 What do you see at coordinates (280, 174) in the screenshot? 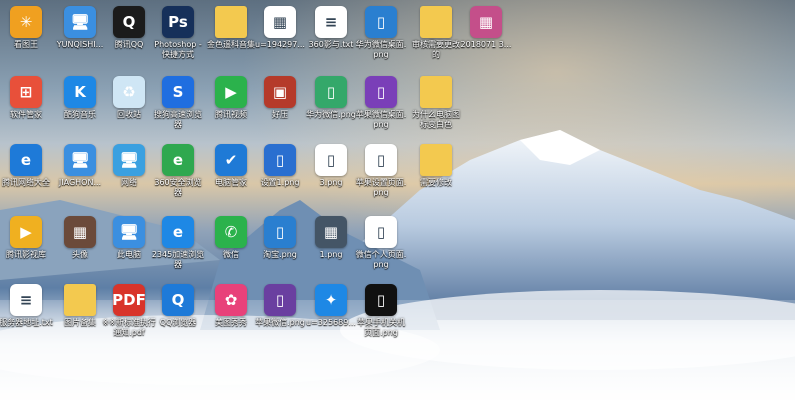
I see `desktop-icon: ▯ 设置1.png` at bounding box center [280, 174].